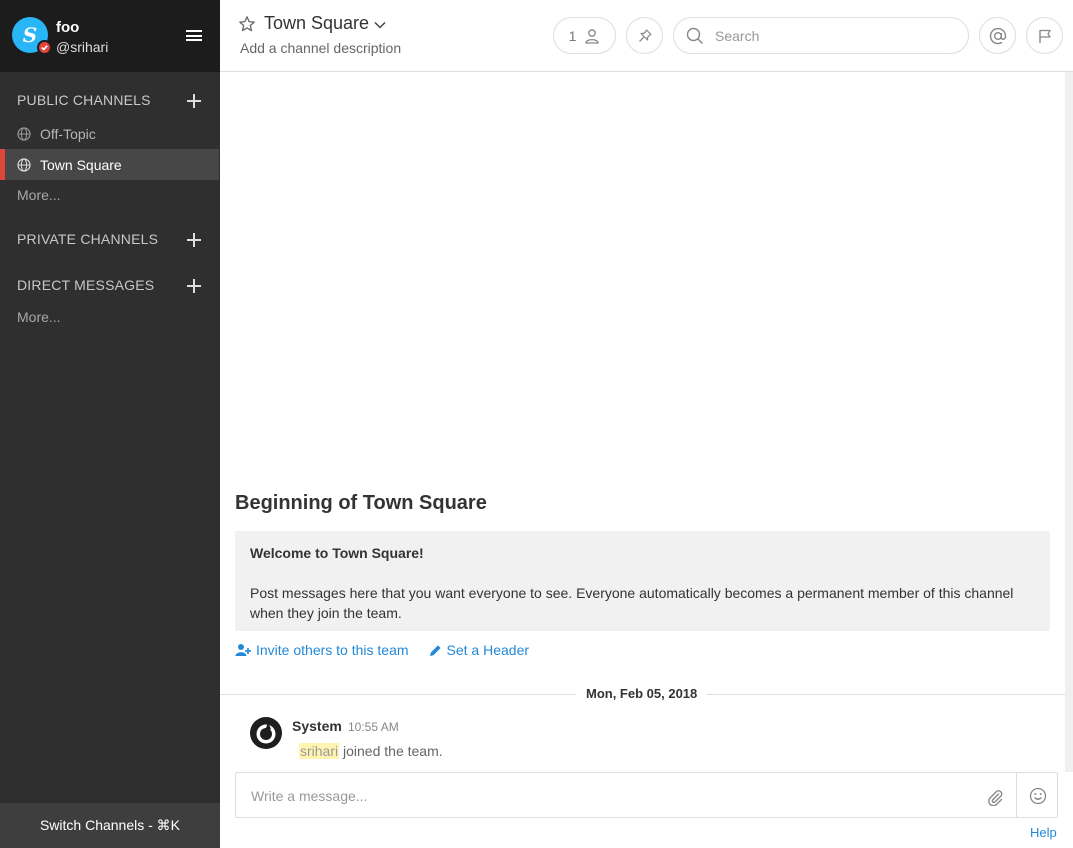  What do you see at coordinates (84, 100) in the screenshot?
I see `public-channels-title: PUBLIC CHANNELS` at bounding box center [84, 100].